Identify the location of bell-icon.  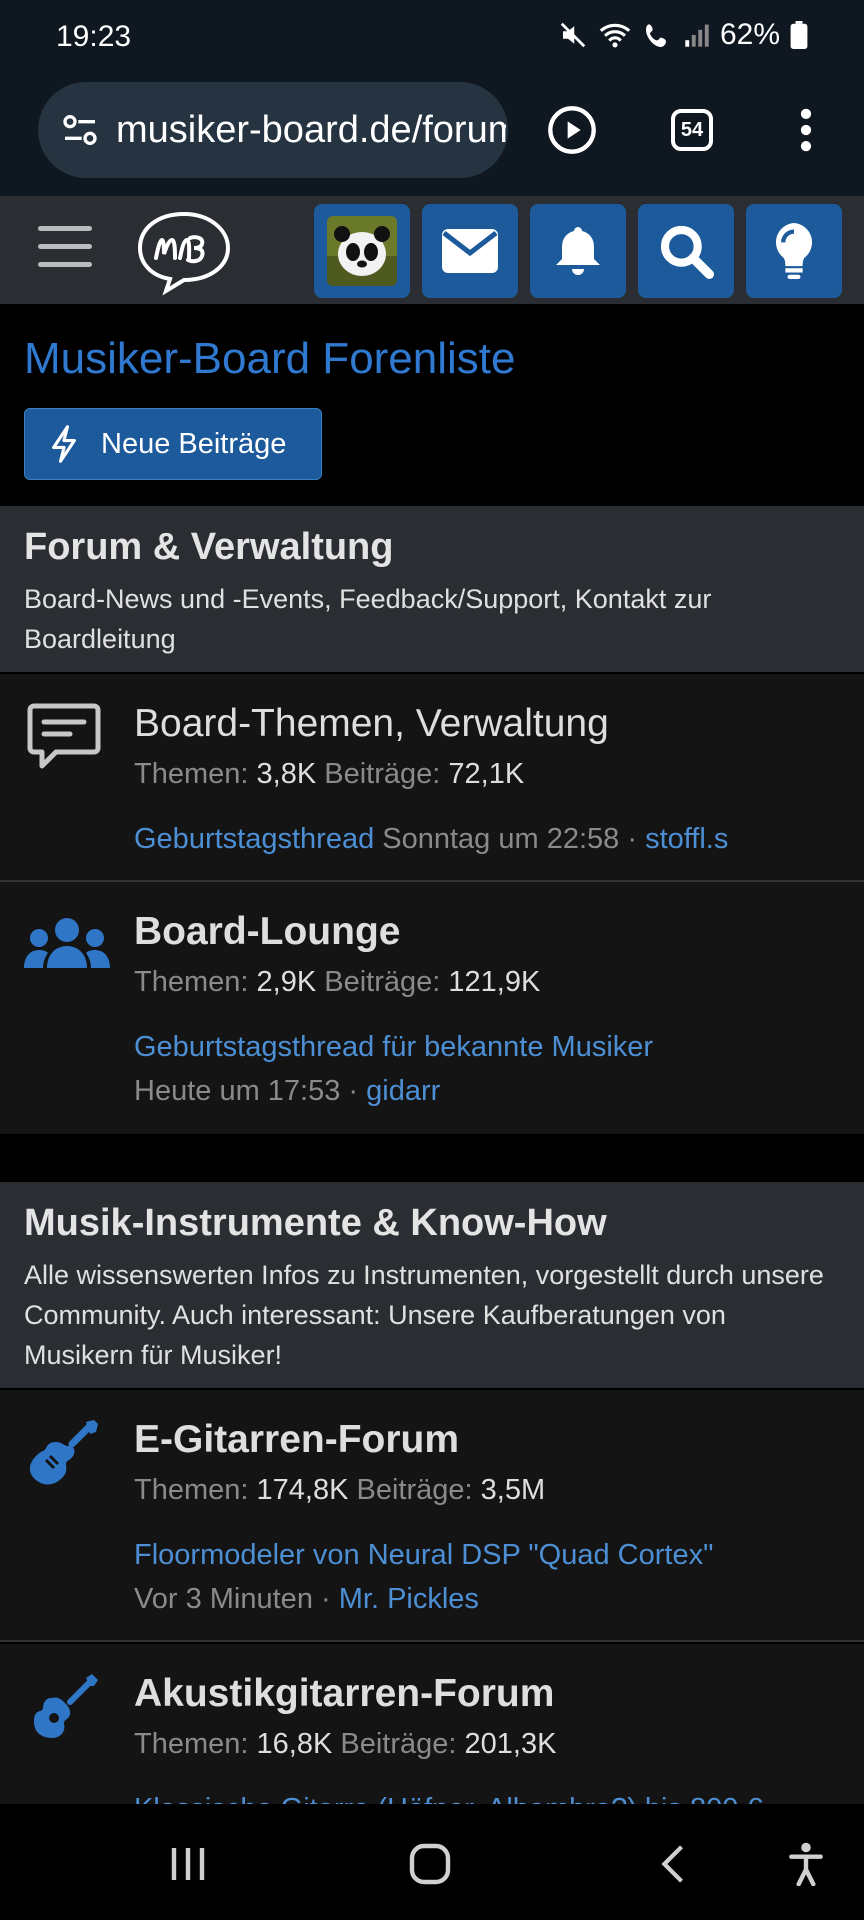
(578, 251).